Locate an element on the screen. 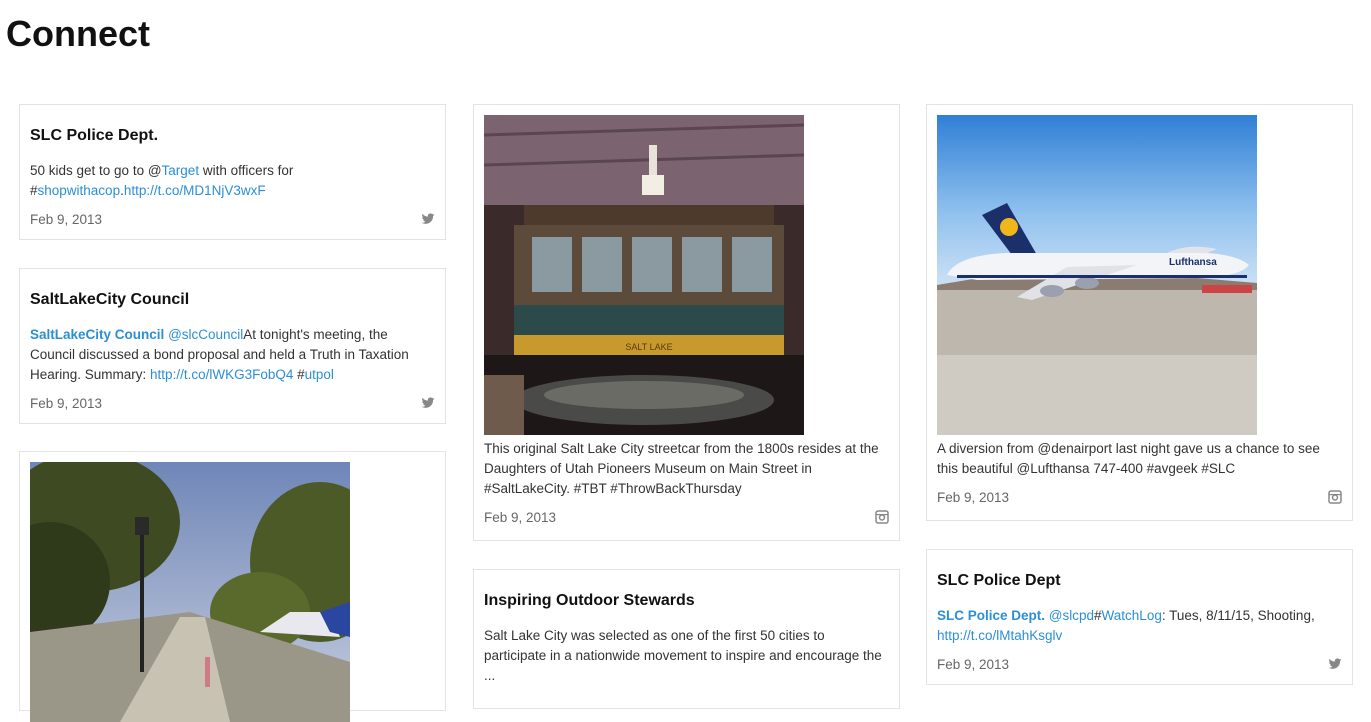 The height and width of the screenshot is (722, 1371). author-link: SLC Police Dept. is located at coordinates (991, 615).